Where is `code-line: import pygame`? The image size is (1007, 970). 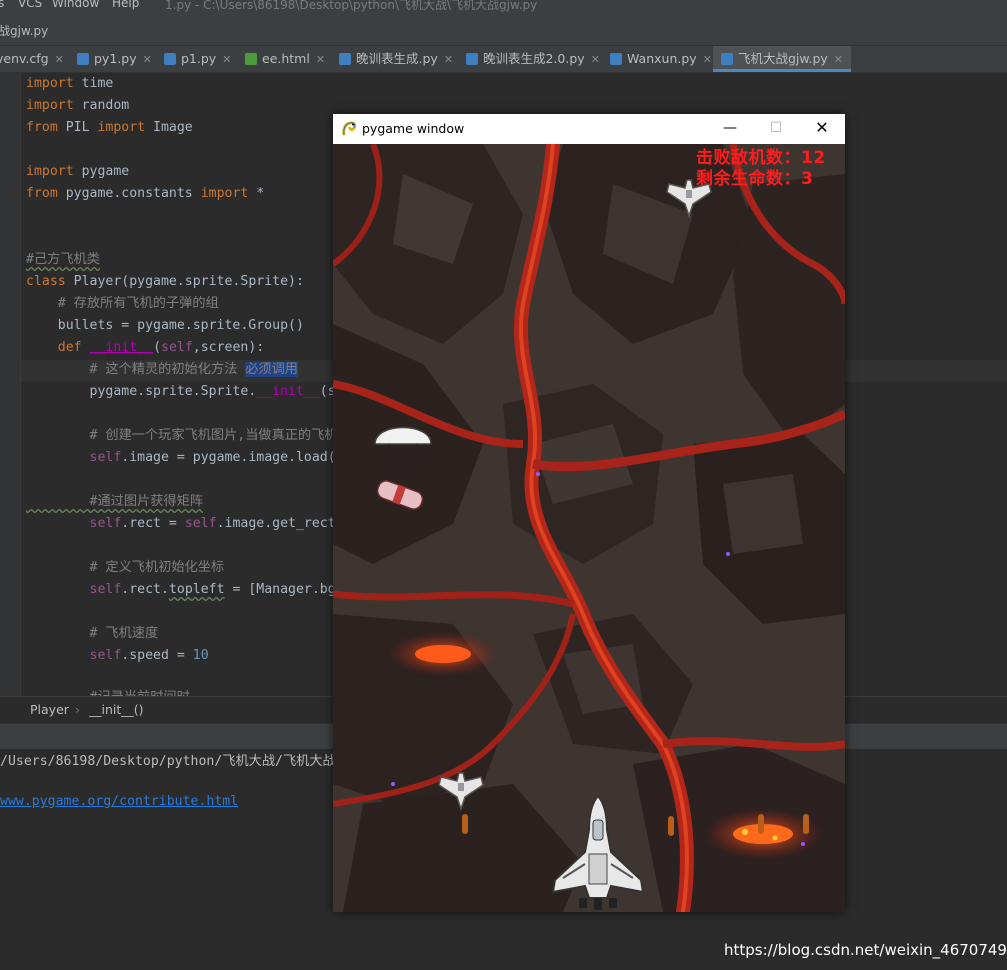
code-line: import pygame is located at coordinates (78, 171).